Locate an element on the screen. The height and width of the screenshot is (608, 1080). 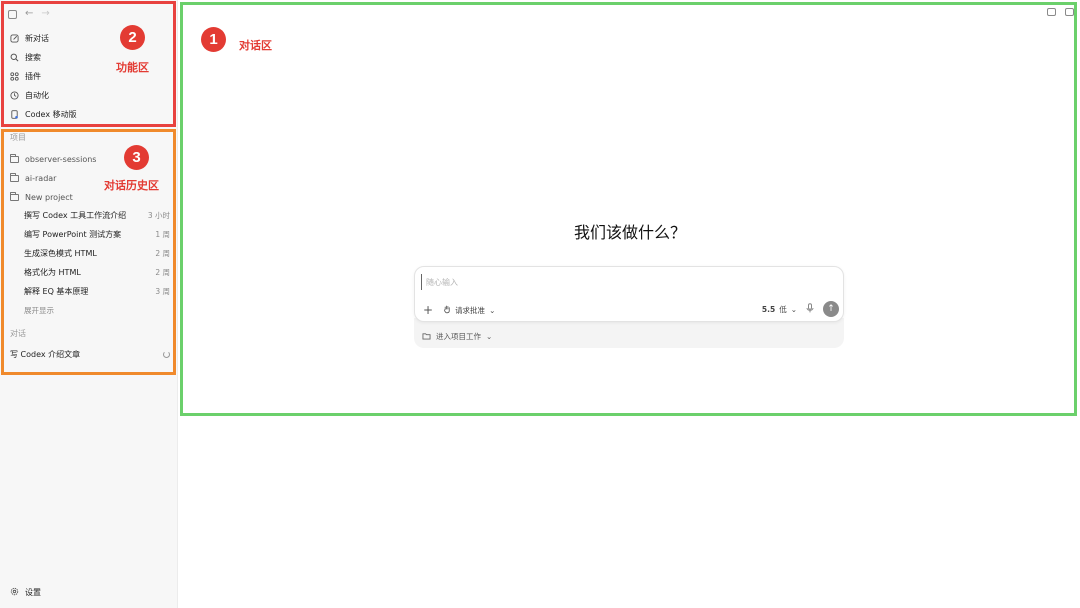
approval-label: 请求批准 is located at coordinates (470, 310).